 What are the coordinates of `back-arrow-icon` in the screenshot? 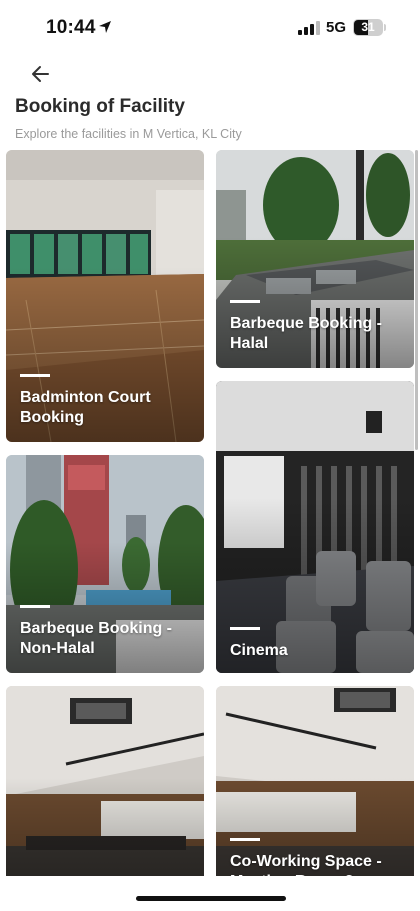 It's located at (41, 74).